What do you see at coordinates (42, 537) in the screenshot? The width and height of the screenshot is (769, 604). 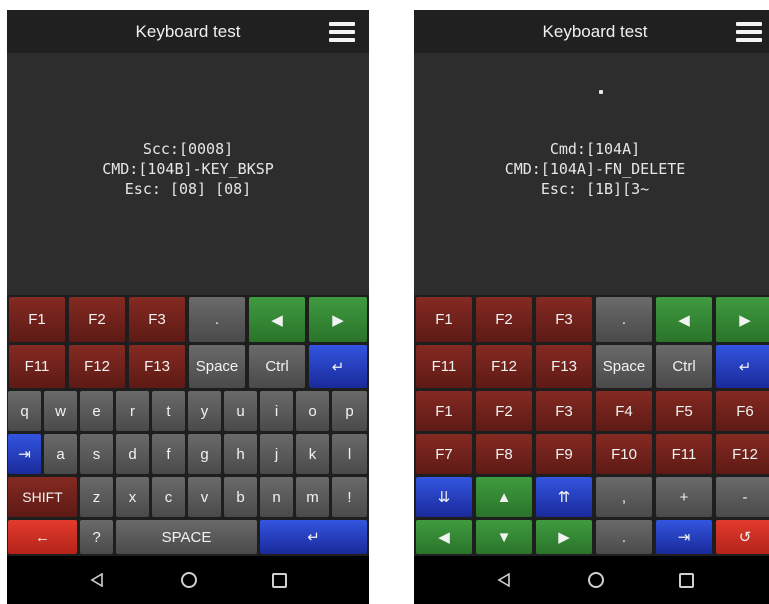 I see `key-backspace: ←` at bounding box center [42, 537].